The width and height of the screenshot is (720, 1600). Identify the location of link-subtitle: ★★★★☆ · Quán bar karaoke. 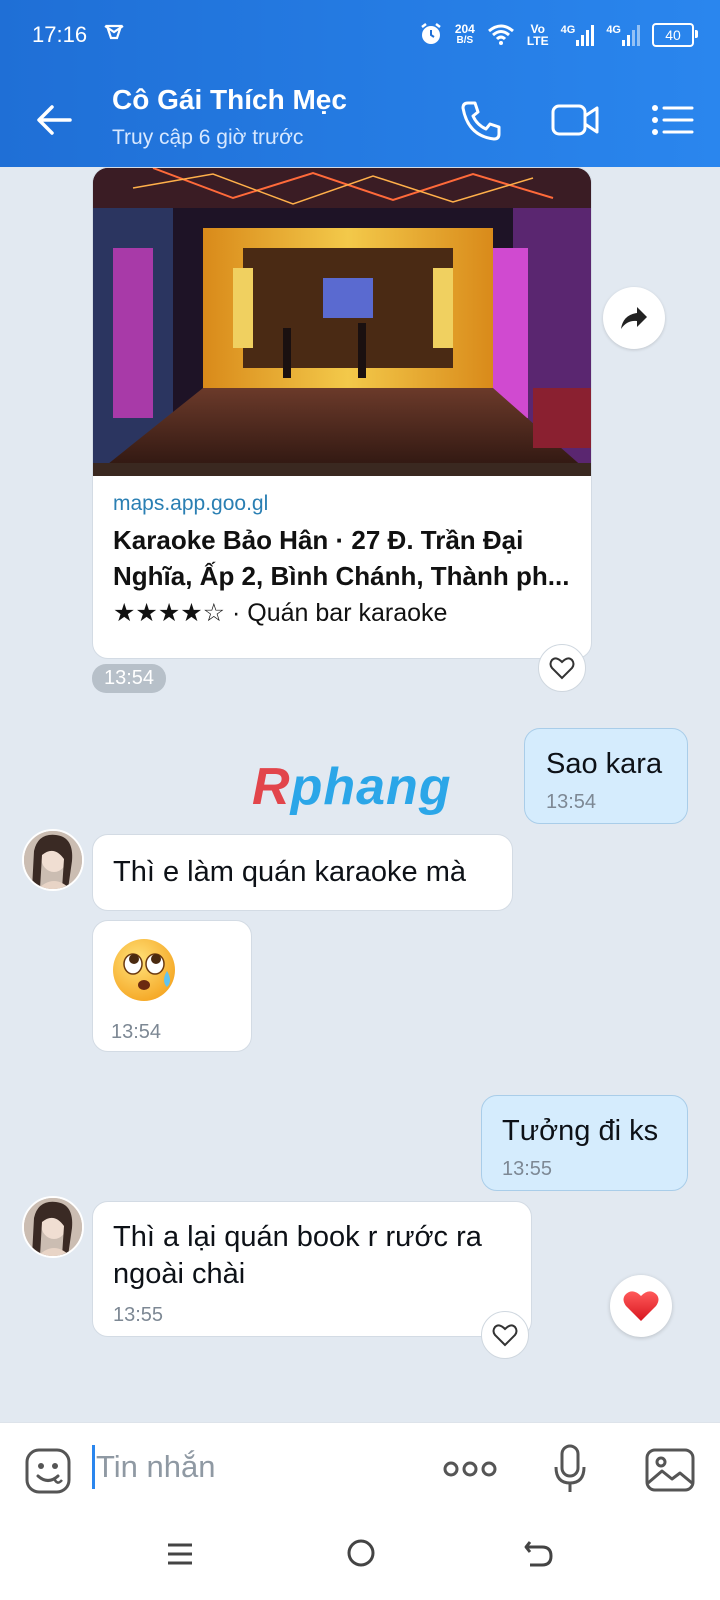
(280, 613).